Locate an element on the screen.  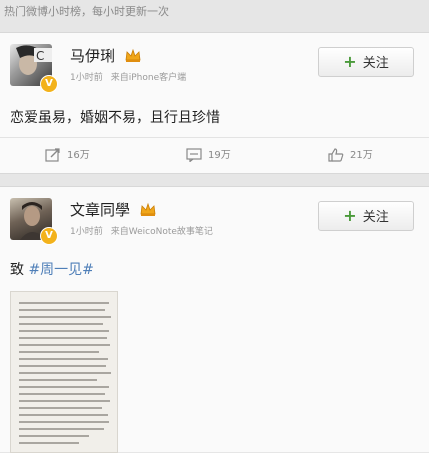
comment-button: 19万 is located at coordinates (208, 156).